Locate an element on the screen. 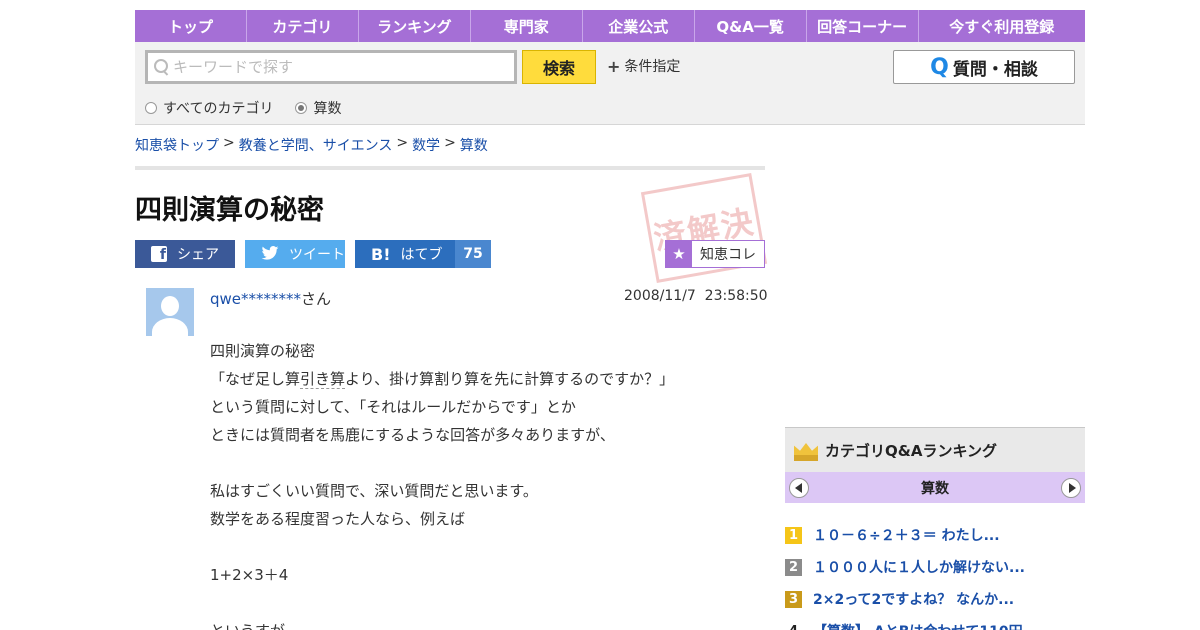 The height and width of the screenshot is (630, 1200). ranking-category-nav: 算数 is located at coordinates (935, 487).